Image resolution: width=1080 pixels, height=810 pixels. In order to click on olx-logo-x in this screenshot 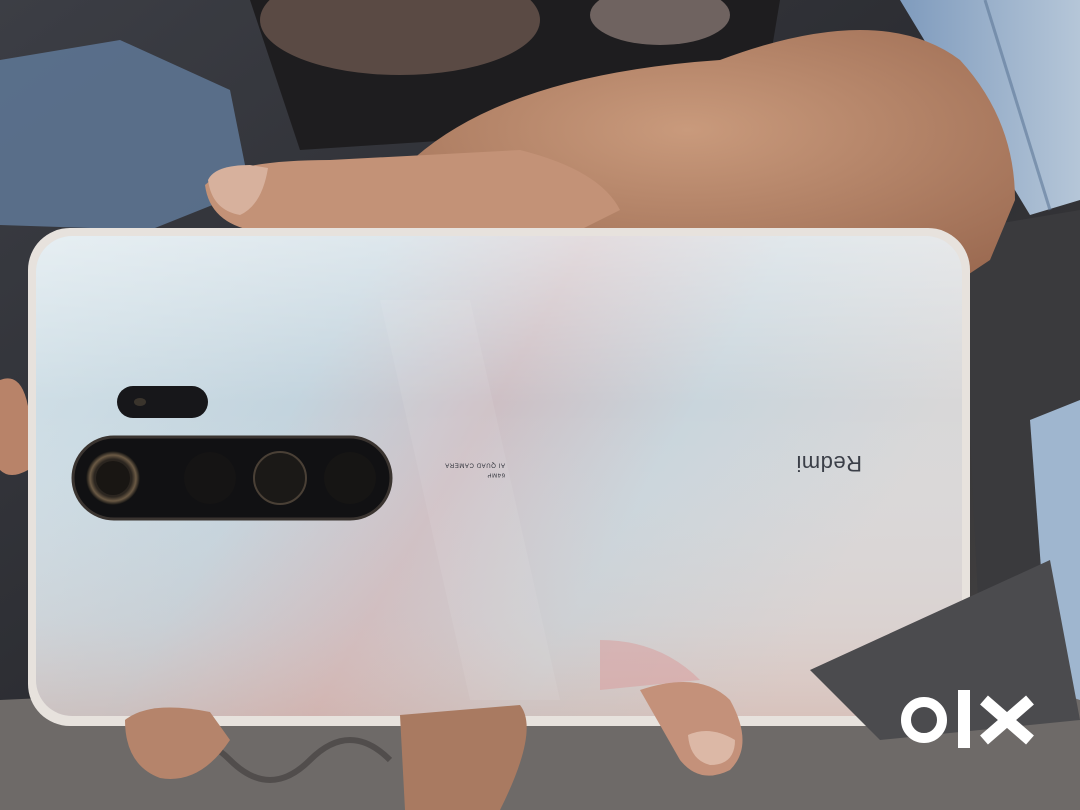, I will do `click(1007, 720)`.